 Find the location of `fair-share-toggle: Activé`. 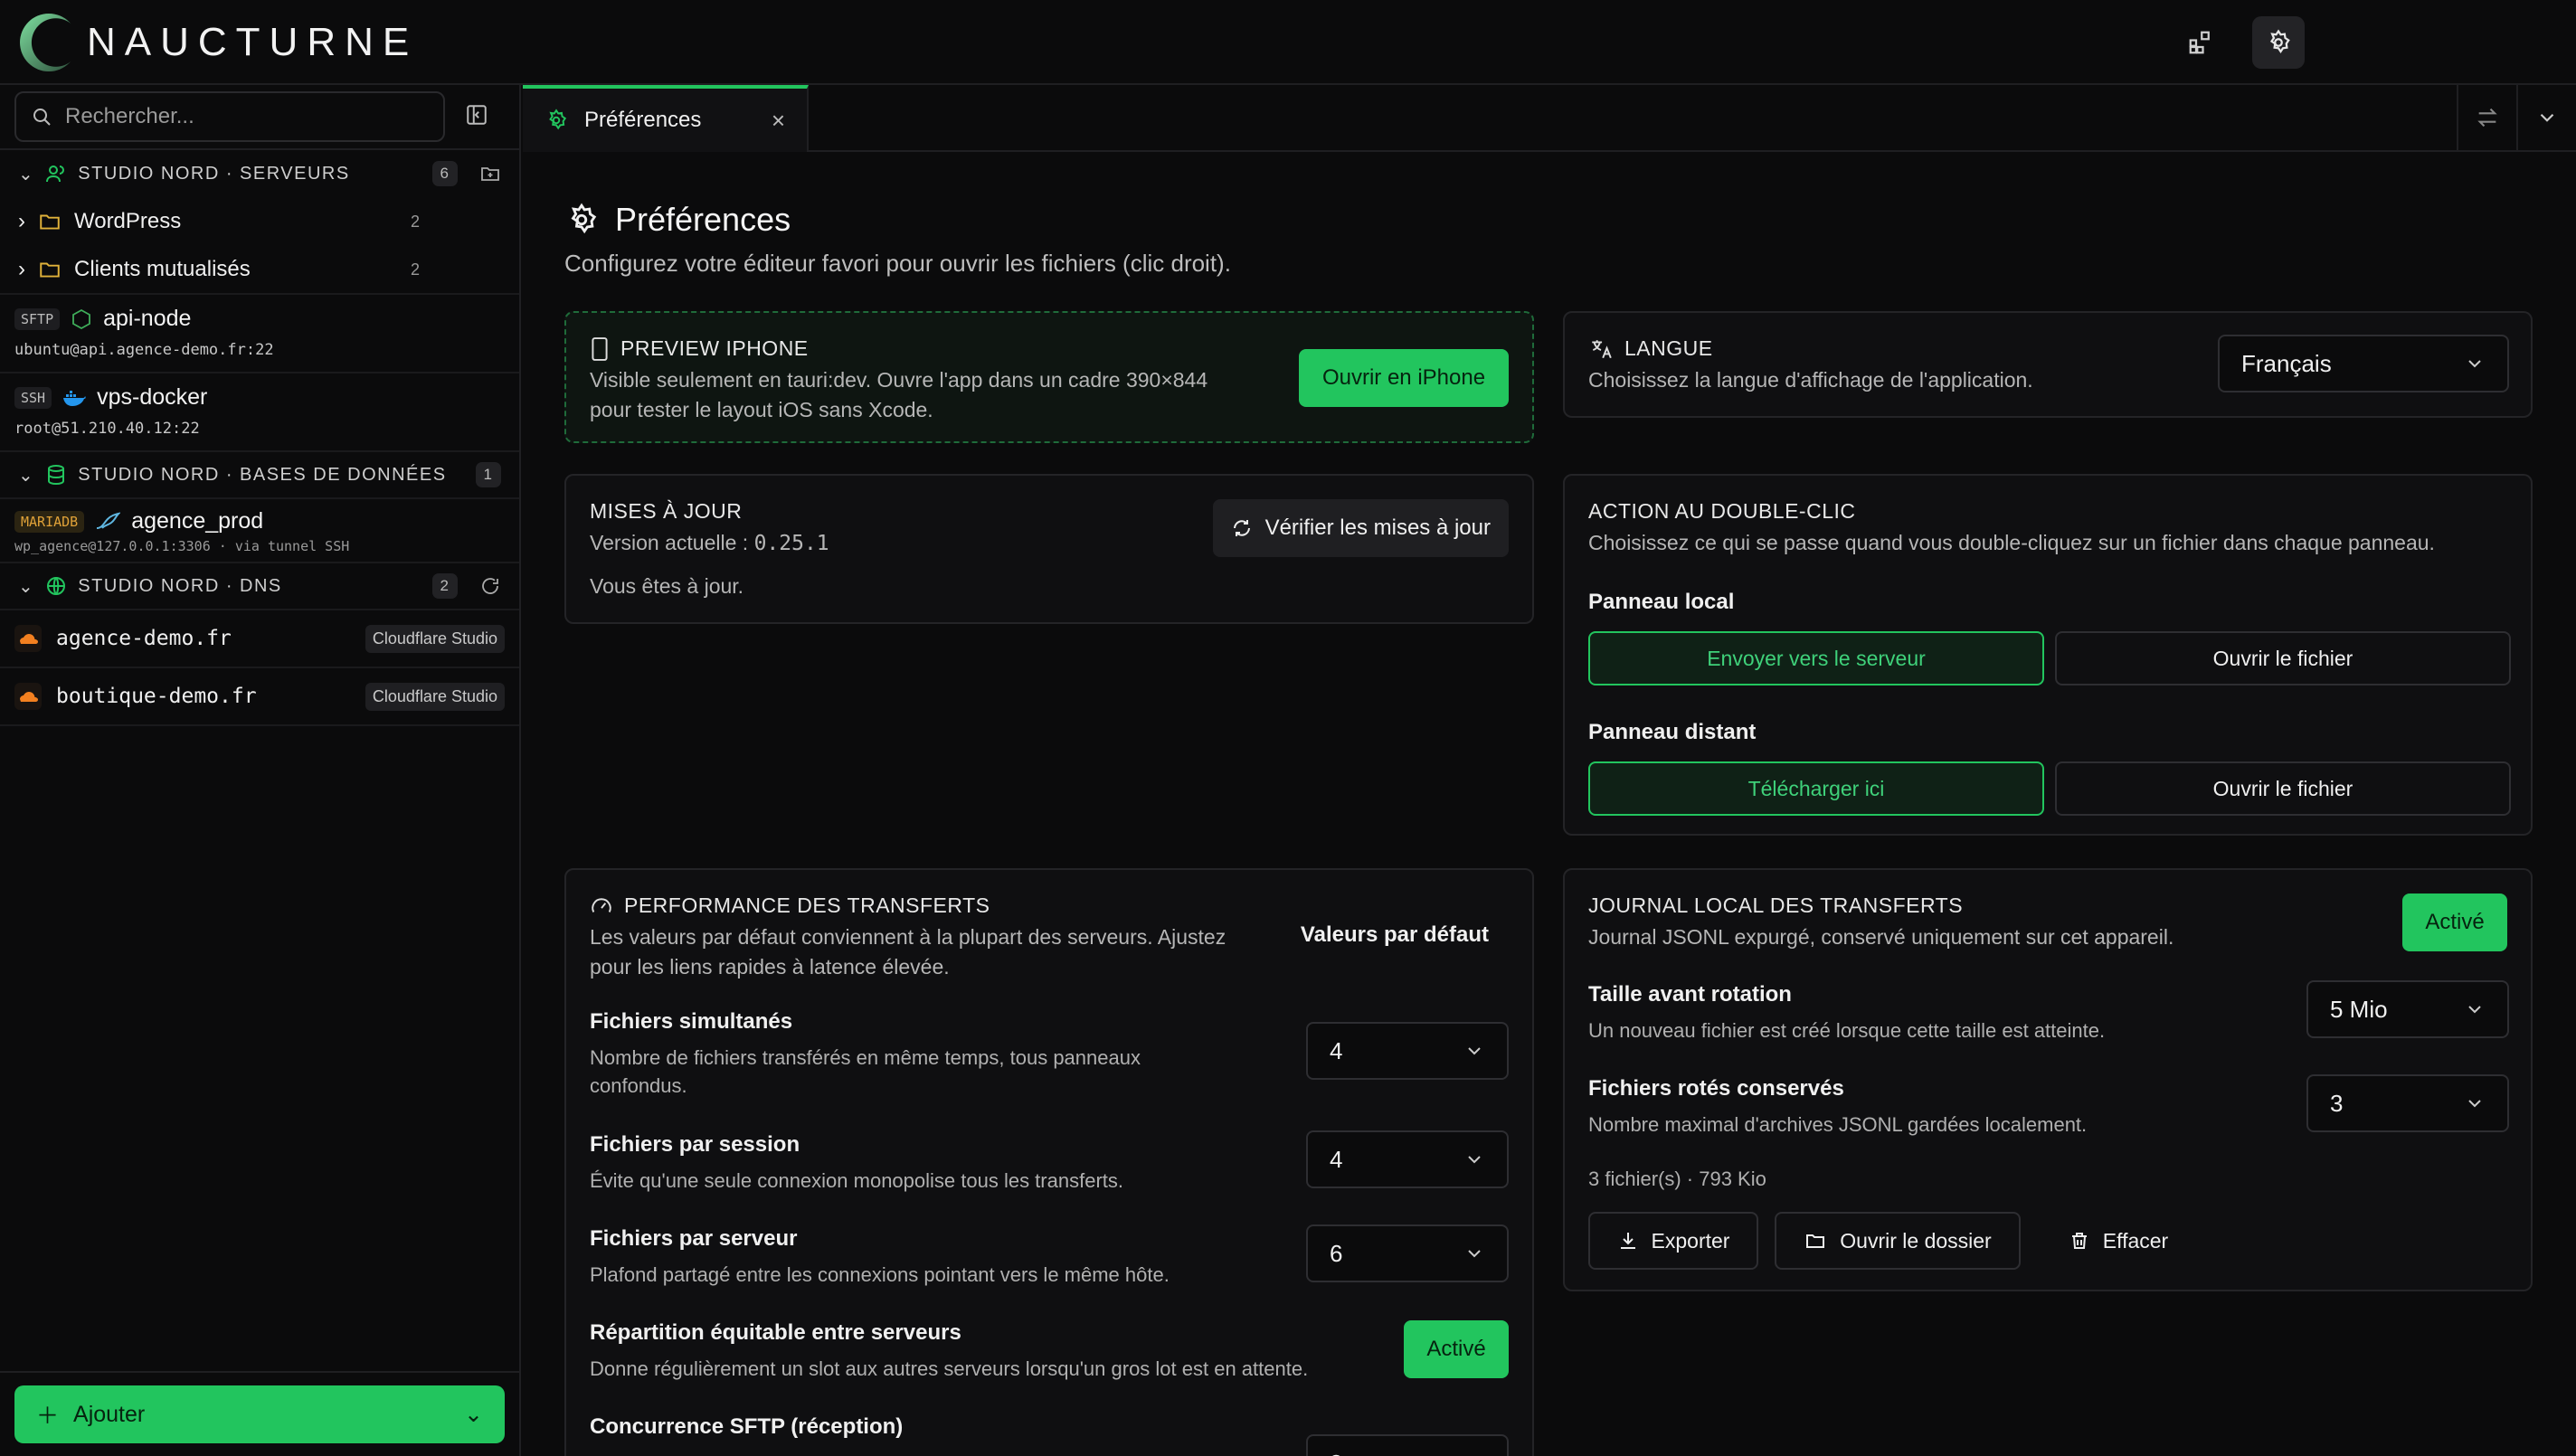

fair-share-toggle: Activé is located at coordinates (1456, 1349).